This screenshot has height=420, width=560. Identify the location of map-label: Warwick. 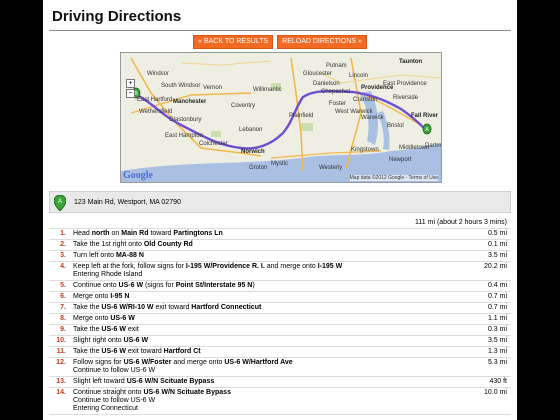
(372, 118).